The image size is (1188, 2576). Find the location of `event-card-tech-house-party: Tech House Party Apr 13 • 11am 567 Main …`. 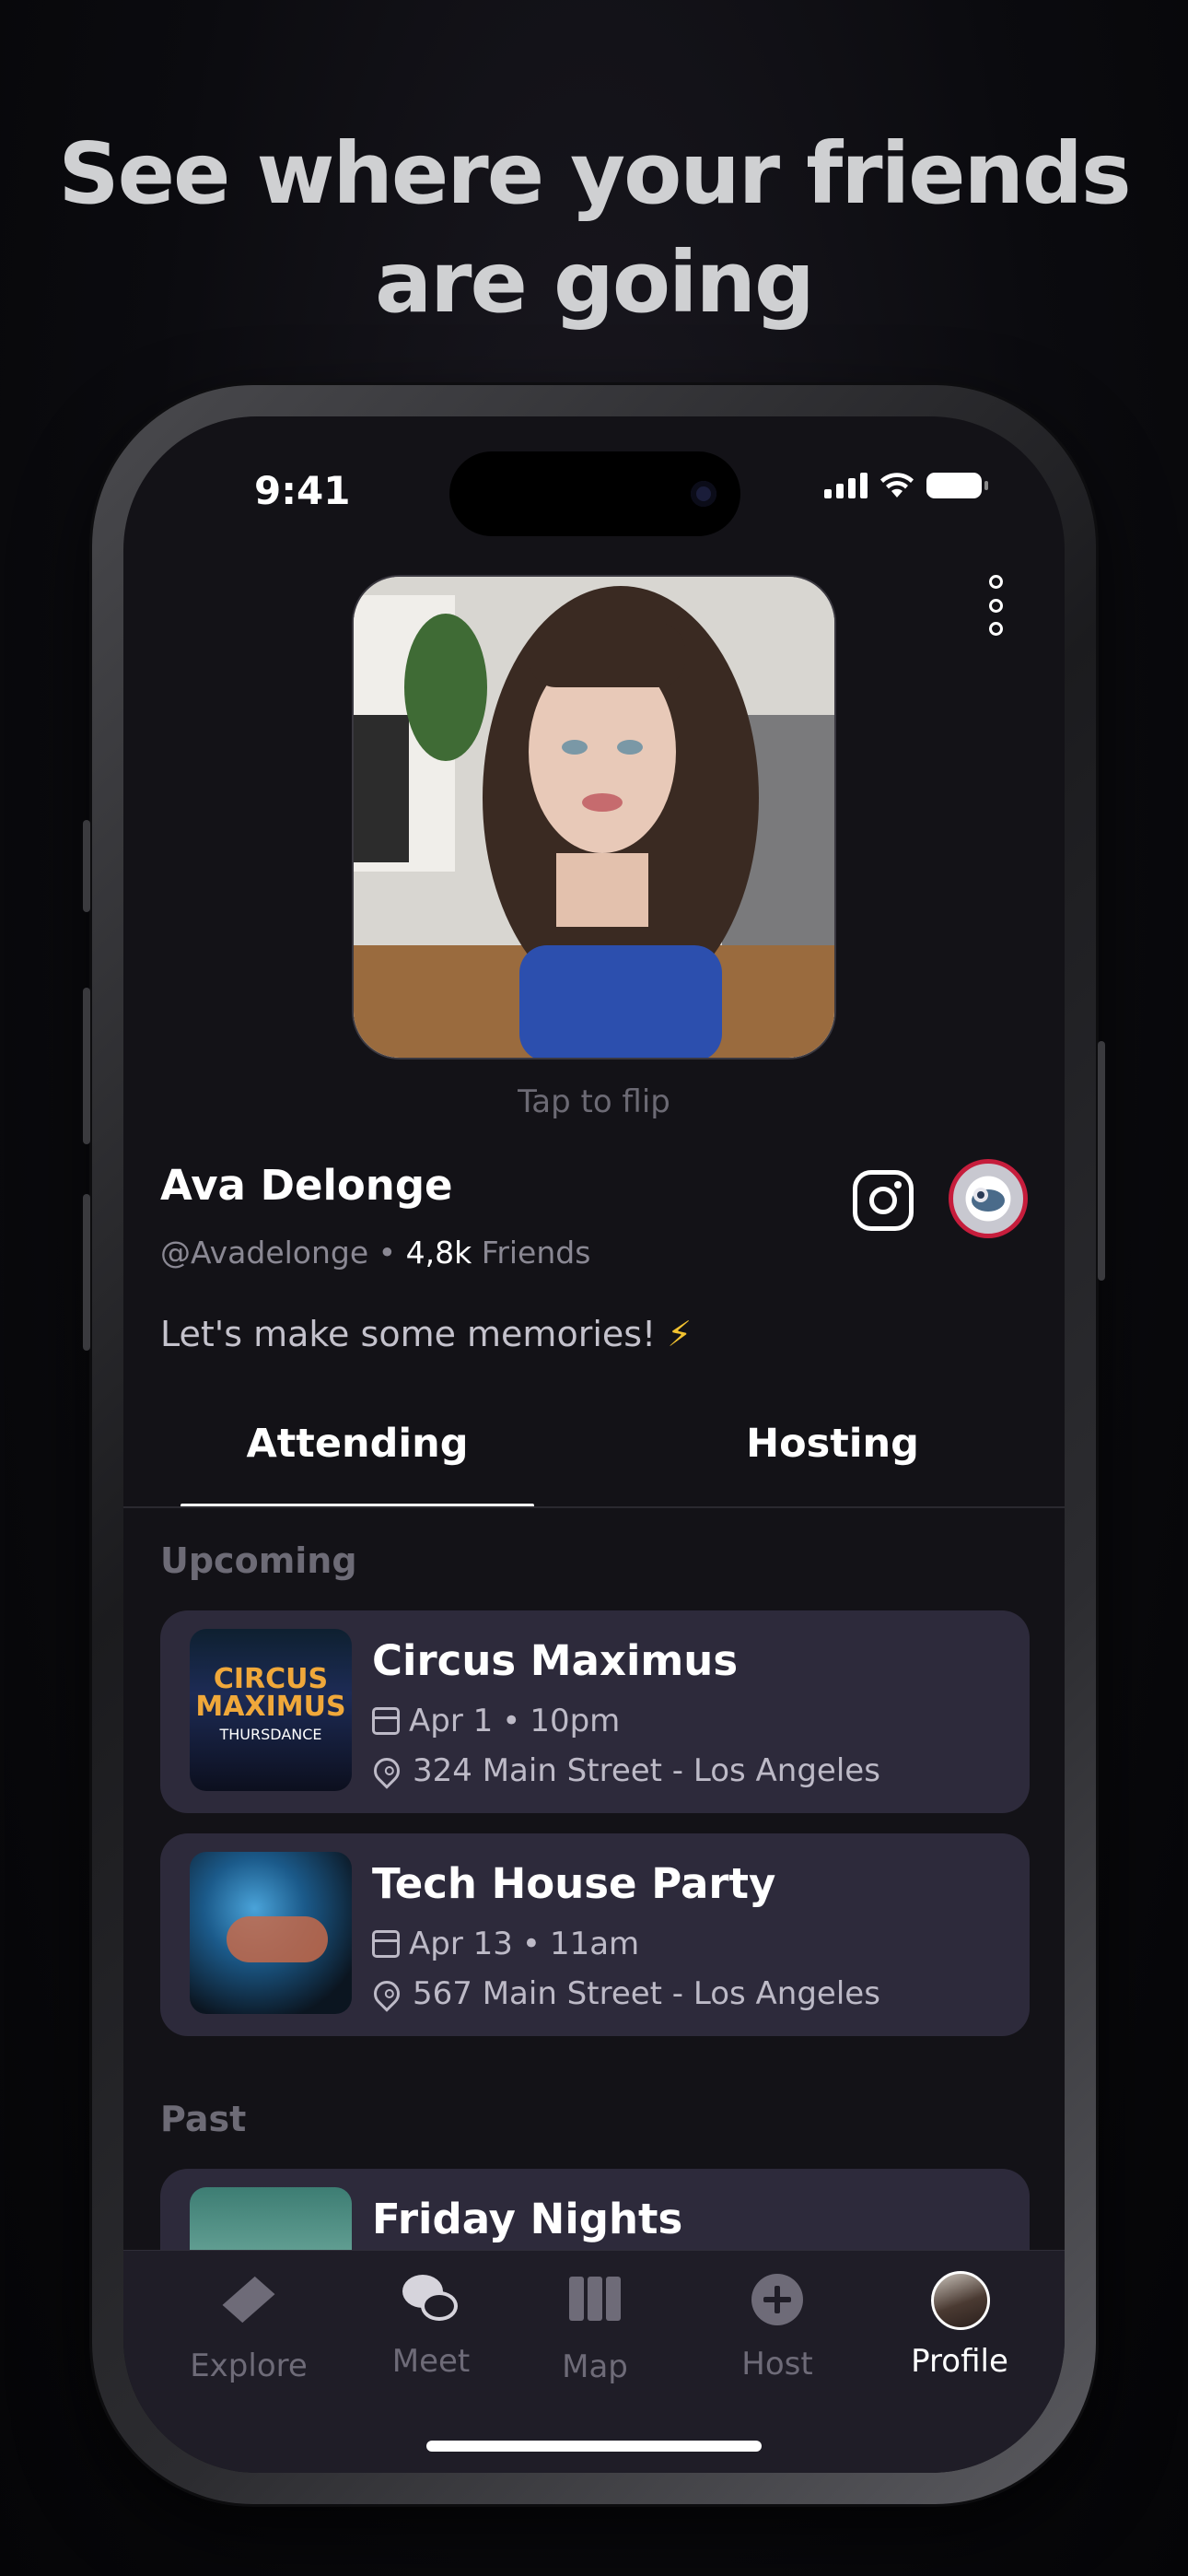

event-card-tech-house-party: Tech House Party Apr 13 • 11am 567 Main … is located at coordinates (595, 1935).